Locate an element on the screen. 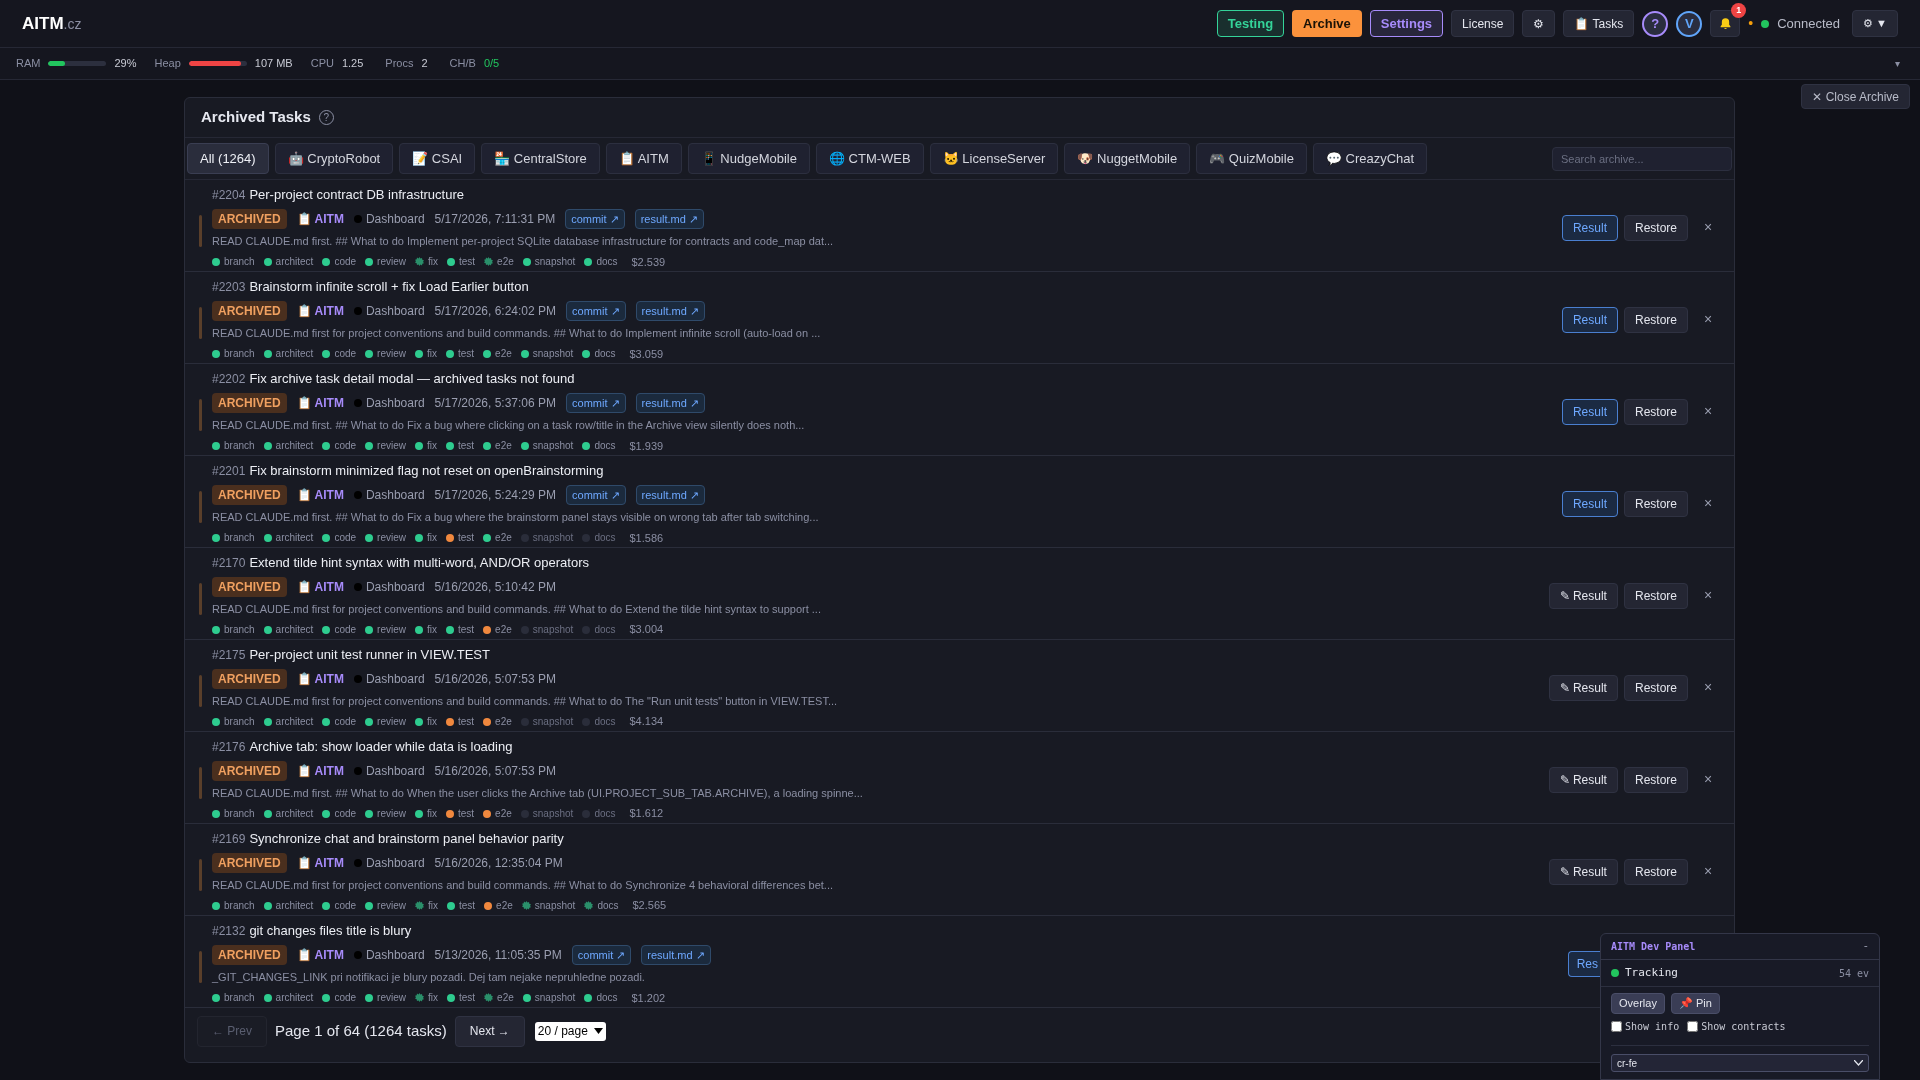 The height and width of the screenshot is (1080, 1920). filter-tab: 💬 CreazyChat is located at coordinates (1370, 158).